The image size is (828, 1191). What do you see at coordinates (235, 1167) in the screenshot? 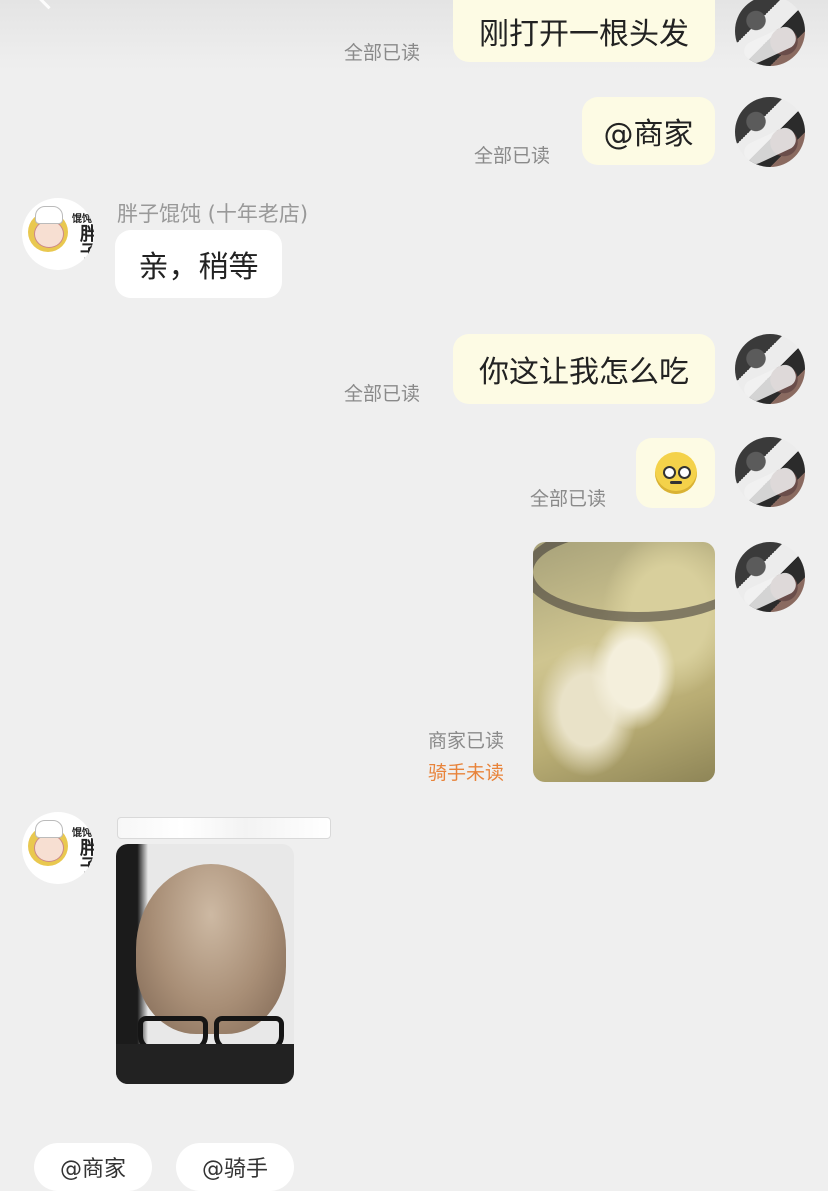
I see `mention-rider-button: @骑手` at bounding box center [235, 1167].